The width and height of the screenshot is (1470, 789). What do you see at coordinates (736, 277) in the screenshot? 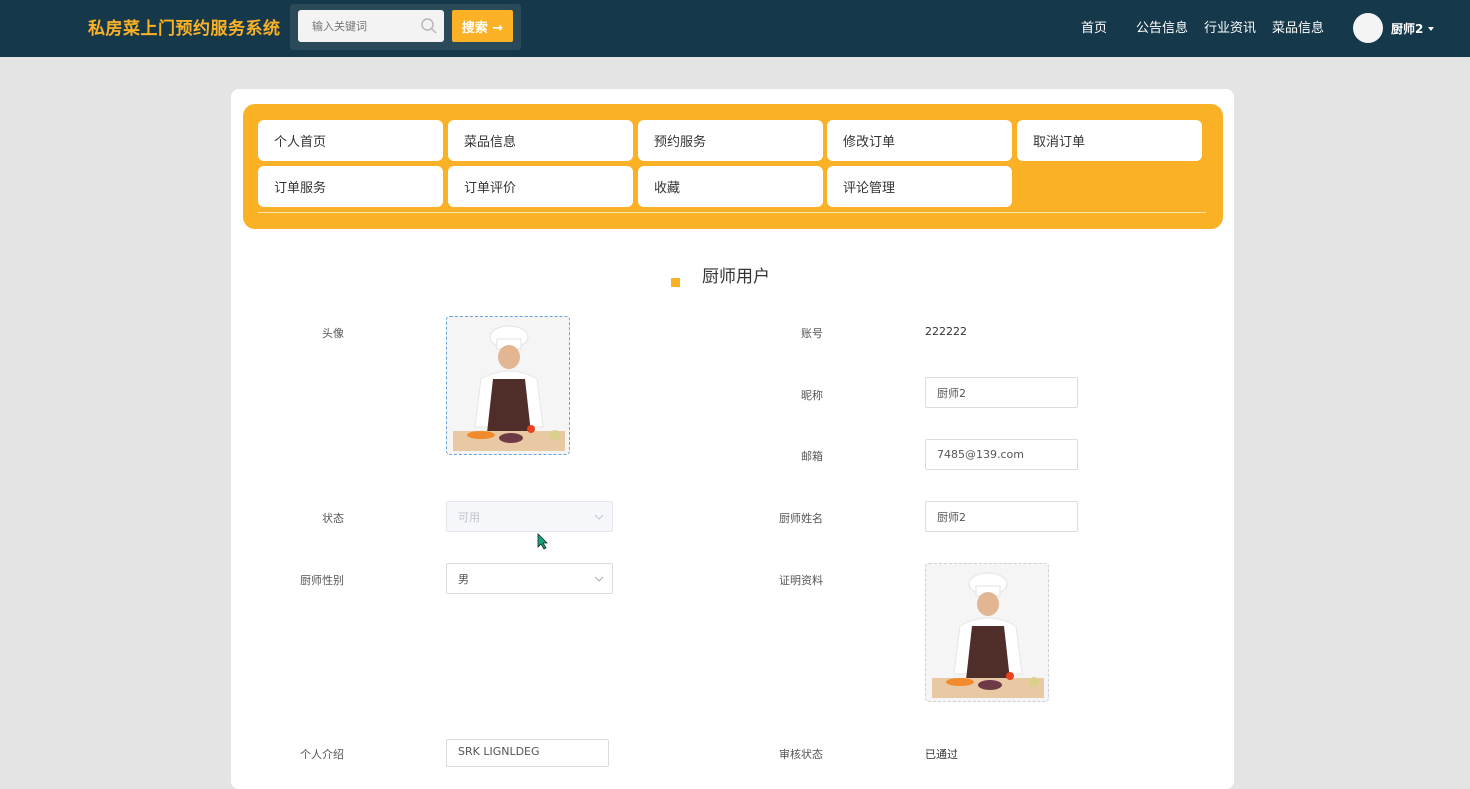
I see `section-title: 厨师用户` at bounding box center [736, 277].